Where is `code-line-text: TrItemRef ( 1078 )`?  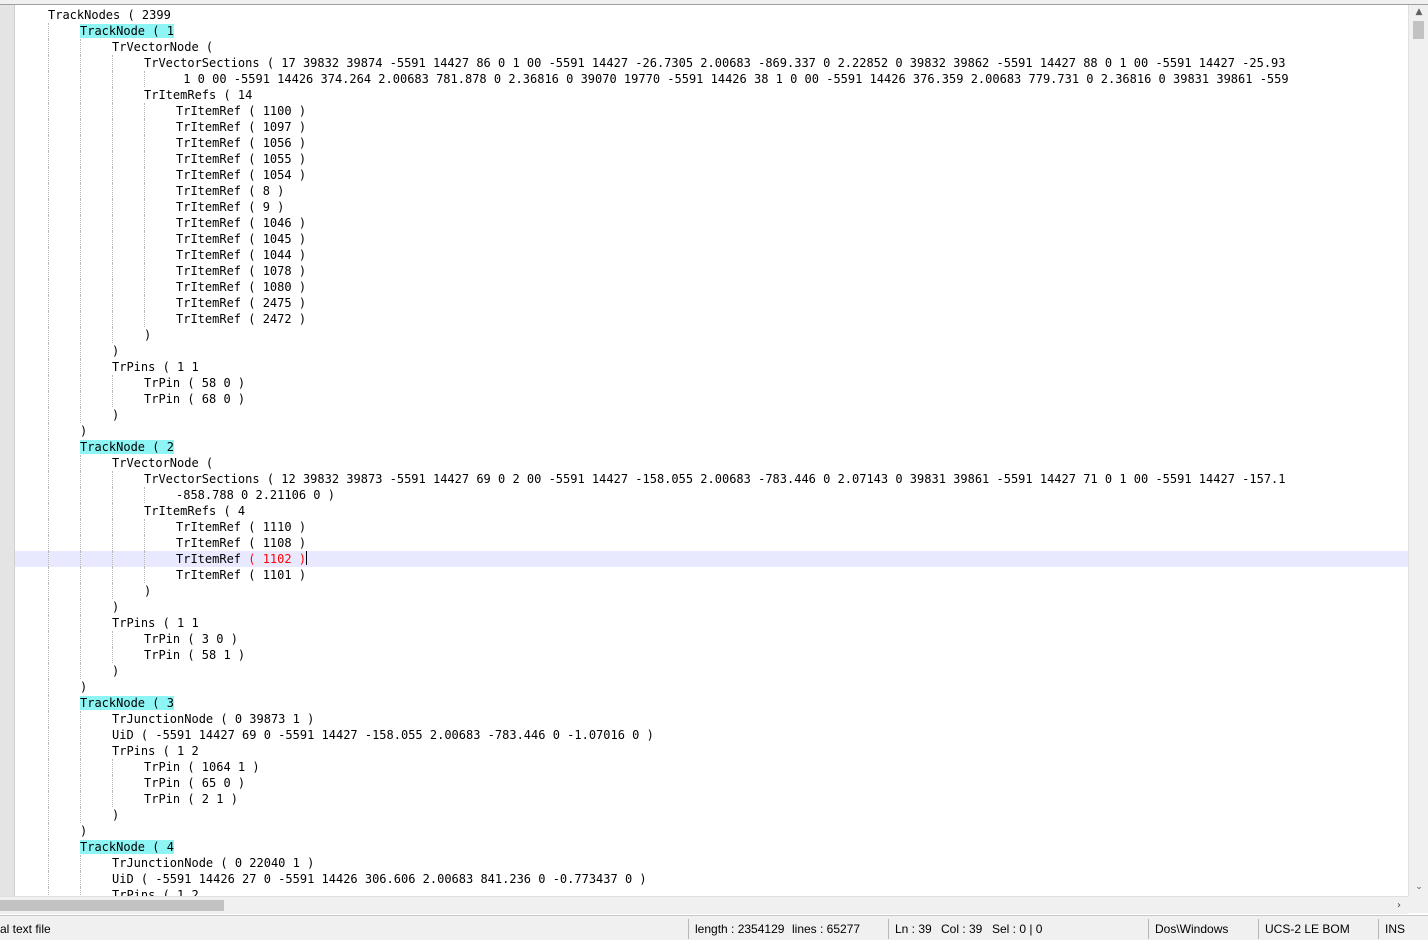 code-line-text: TrItemRef ( 1078 ) is located at coordinates (241, 271).